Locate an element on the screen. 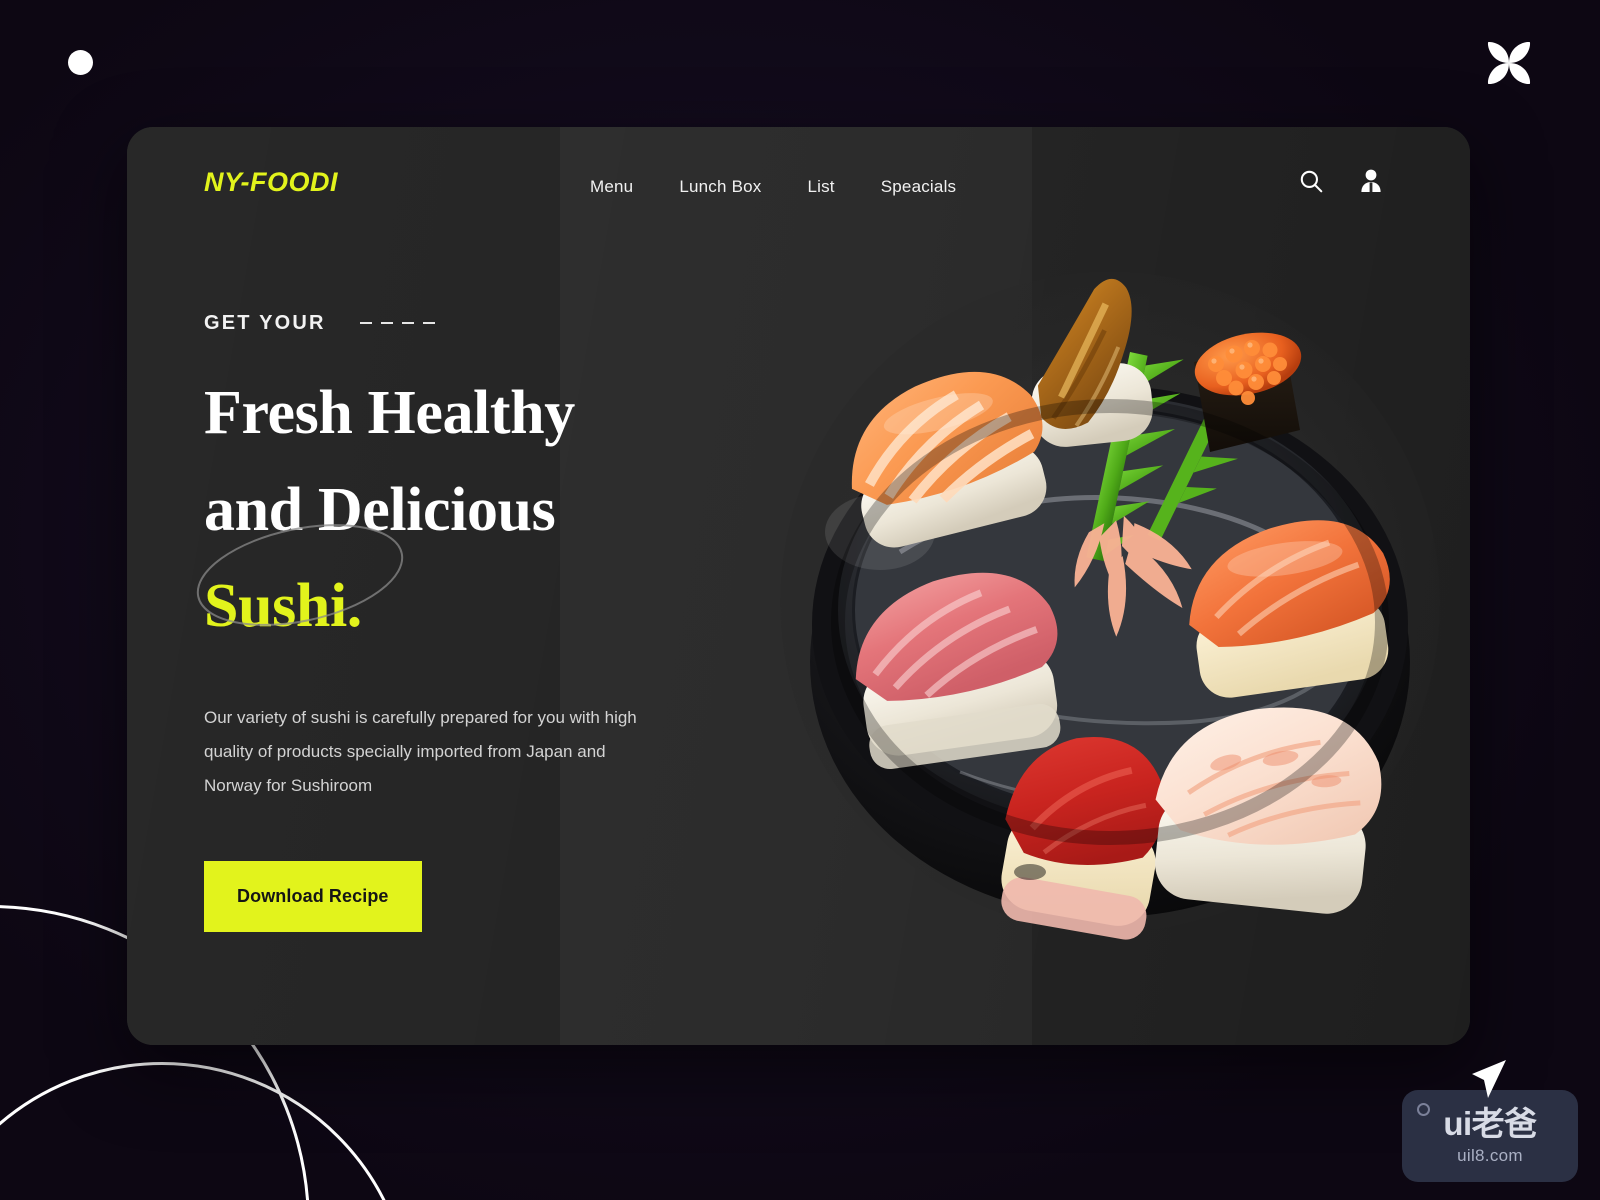 This screenshot has height=1200, width=1600. user-icon is located at coordinates (1371, 180).